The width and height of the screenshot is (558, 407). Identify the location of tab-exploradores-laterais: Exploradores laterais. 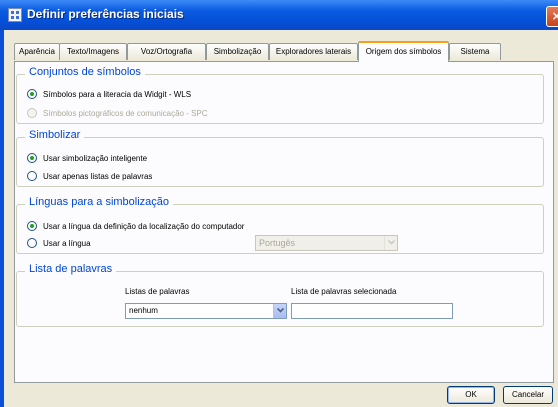
(313, 51).